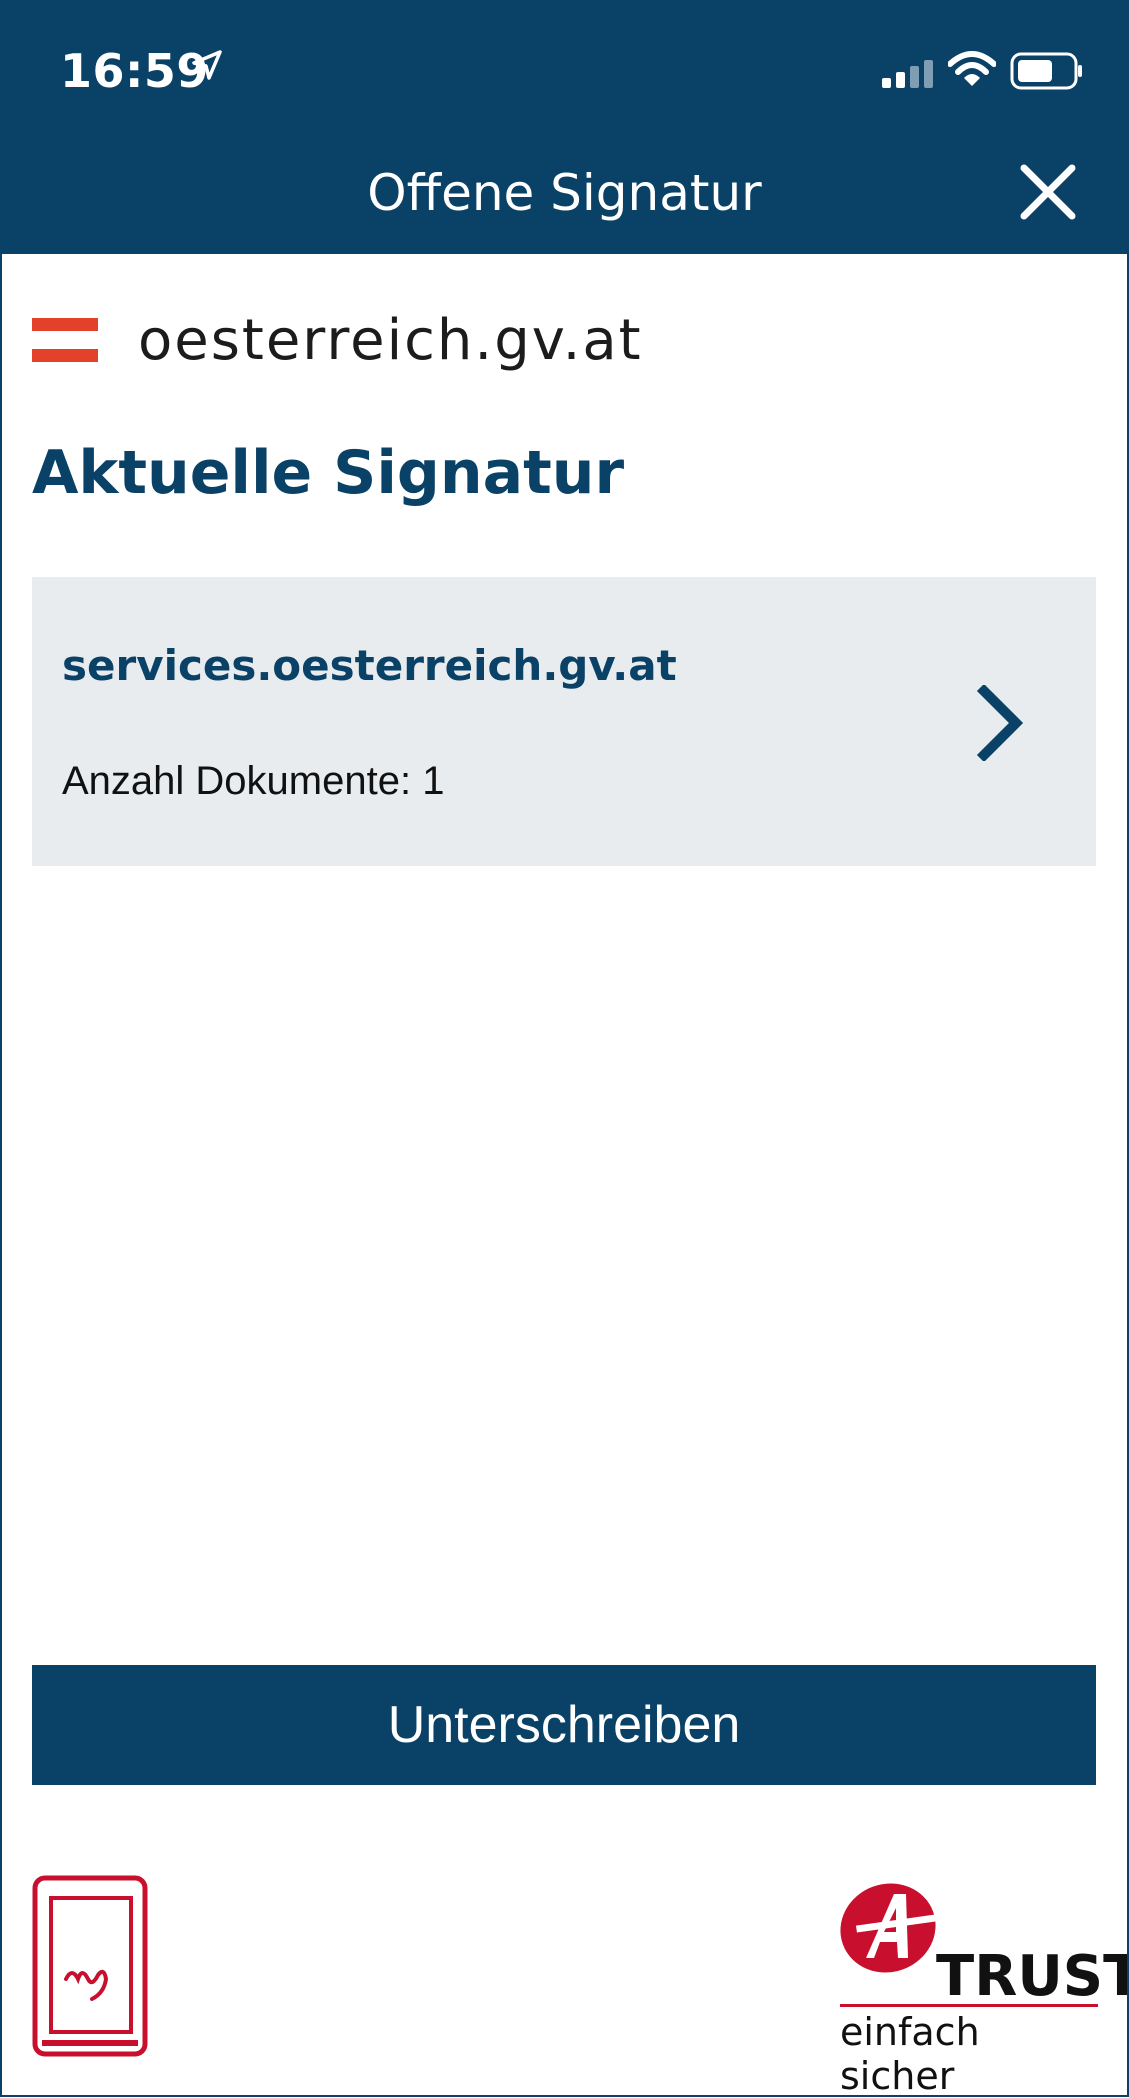 The width and height of the screenshot is (1129, 2098). I want to click on a-trust-logo: TRUST einfach sicher, so click(982, 1984).